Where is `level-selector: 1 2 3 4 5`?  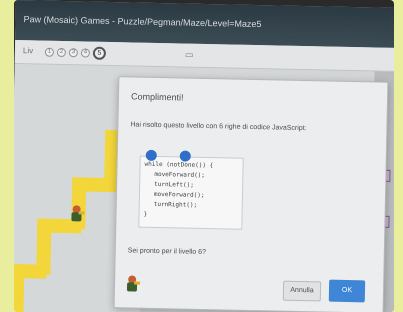 level-selector: 1 2 3 4 5 is located at coordinates (75, 53).